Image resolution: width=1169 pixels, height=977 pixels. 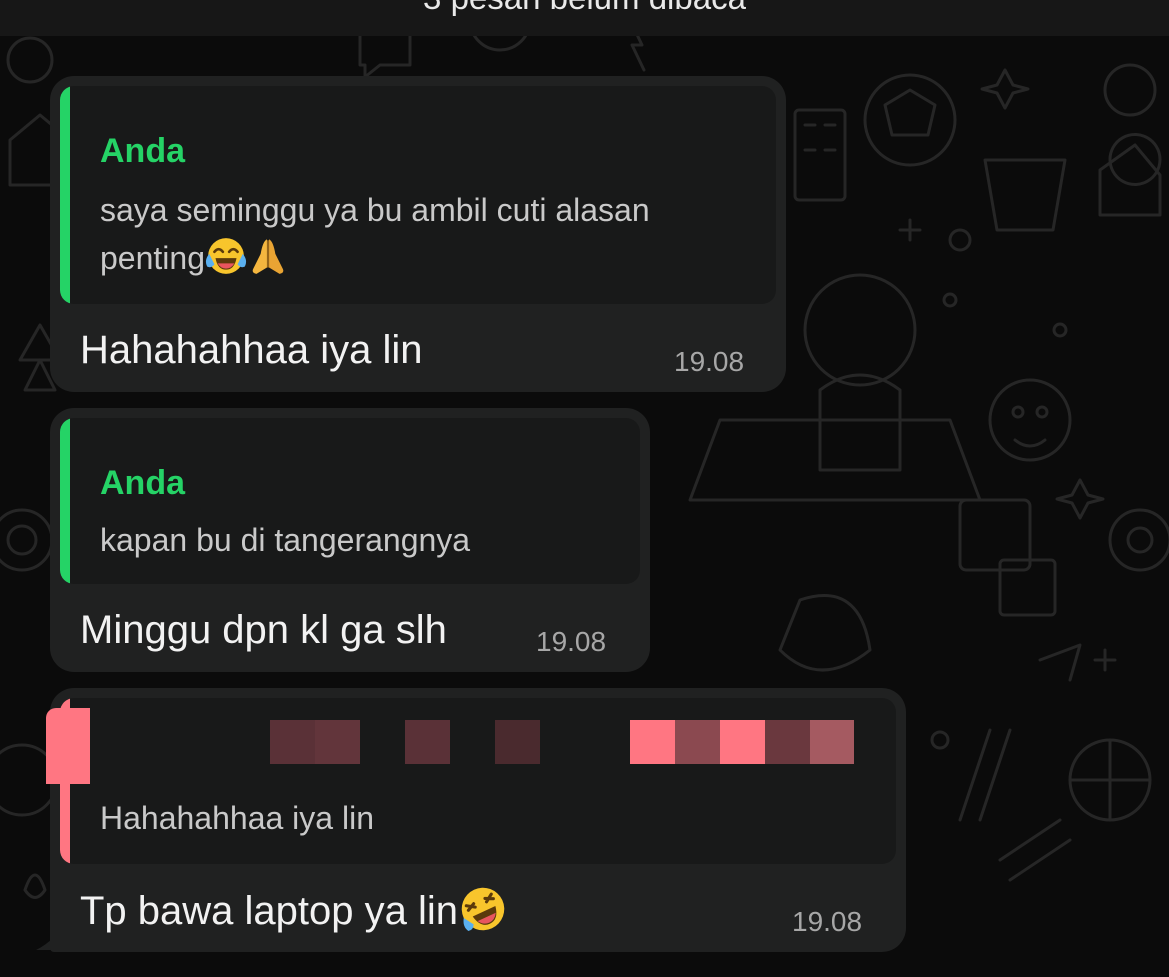 I want to click on message-text: Tp bawa laptop ya lin, so click(x=294, y=909).